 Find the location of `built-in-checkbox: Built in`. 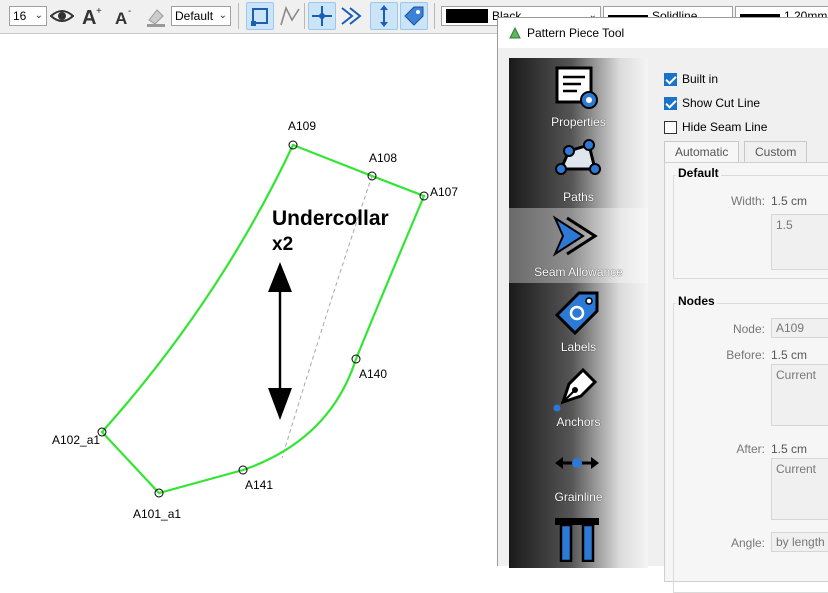

built-in-checkbox: Built in is located at coordinates (691, 79).